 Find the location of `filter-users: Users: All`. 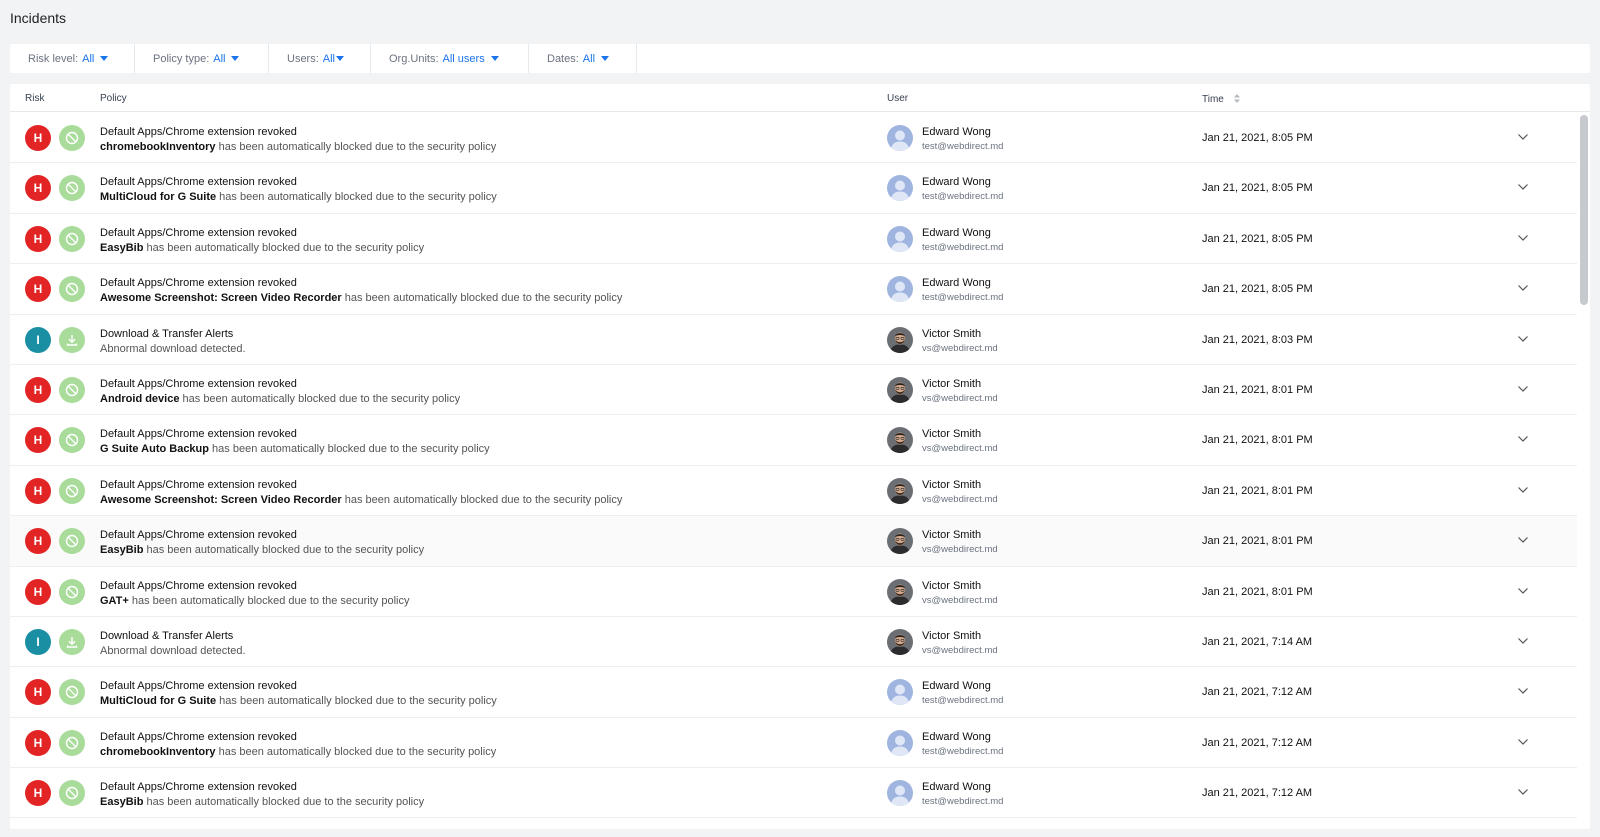

filter-users: Users: All is located at coordinates (320, 58).